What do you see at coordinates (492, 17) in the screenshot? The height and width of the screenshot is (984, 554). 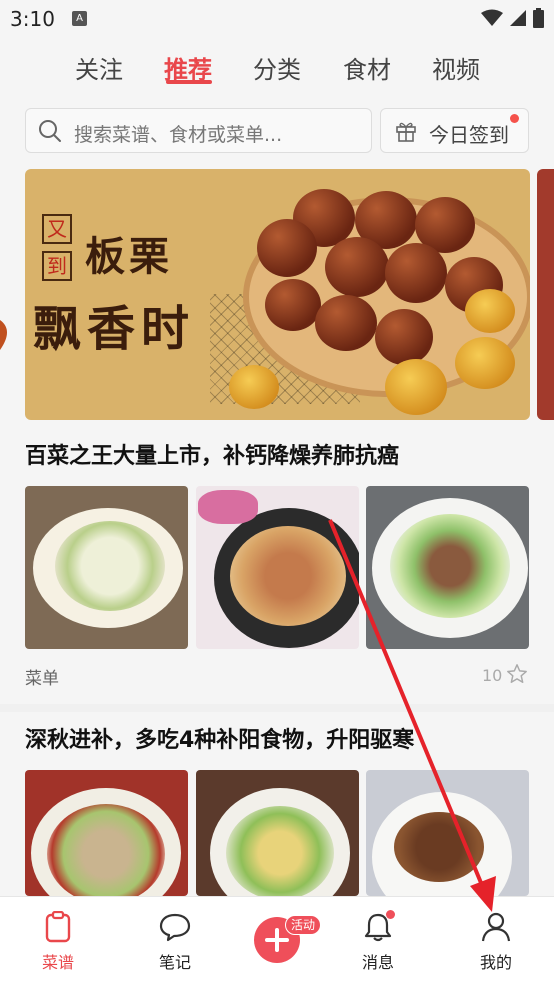 I see `wifi-icon` at bounding box center [492, 17].